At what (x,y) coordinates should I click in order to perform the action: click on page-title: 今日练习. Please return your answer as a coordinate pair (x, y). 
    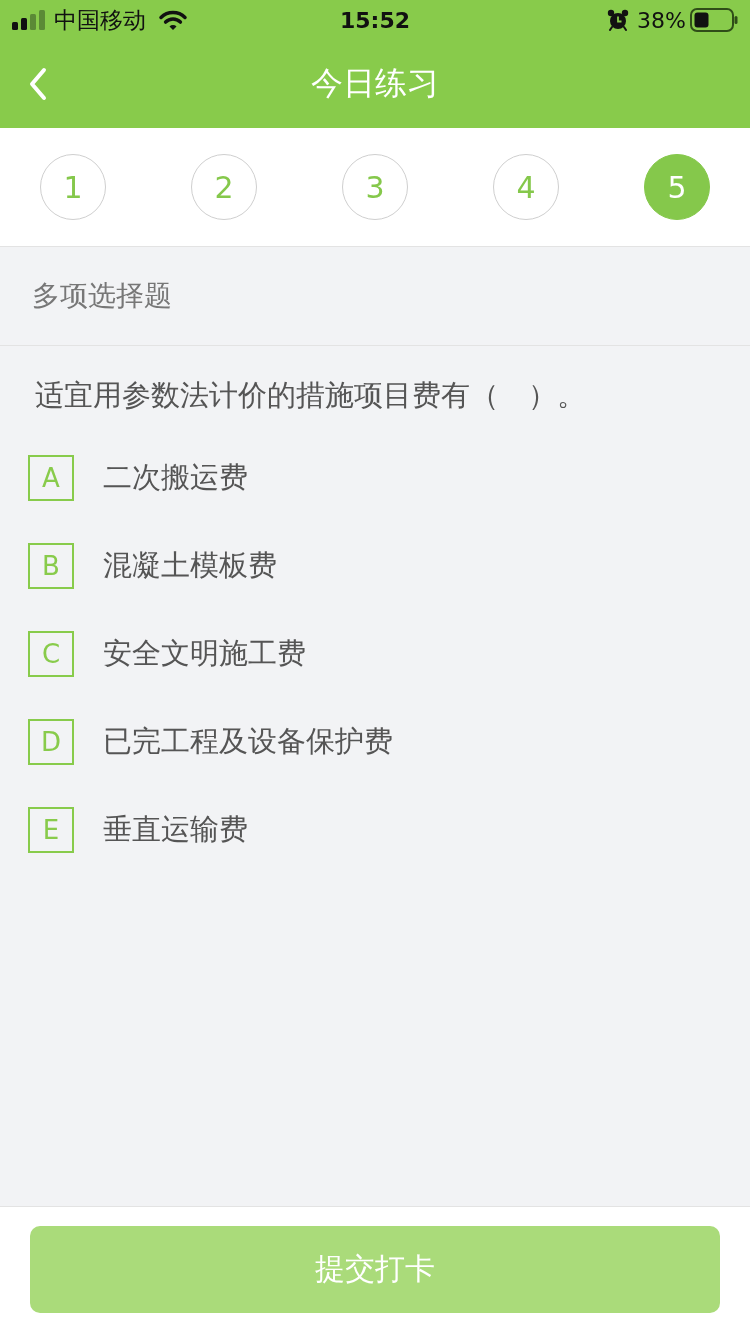
    Looking at the image, I should click on (375, 83).